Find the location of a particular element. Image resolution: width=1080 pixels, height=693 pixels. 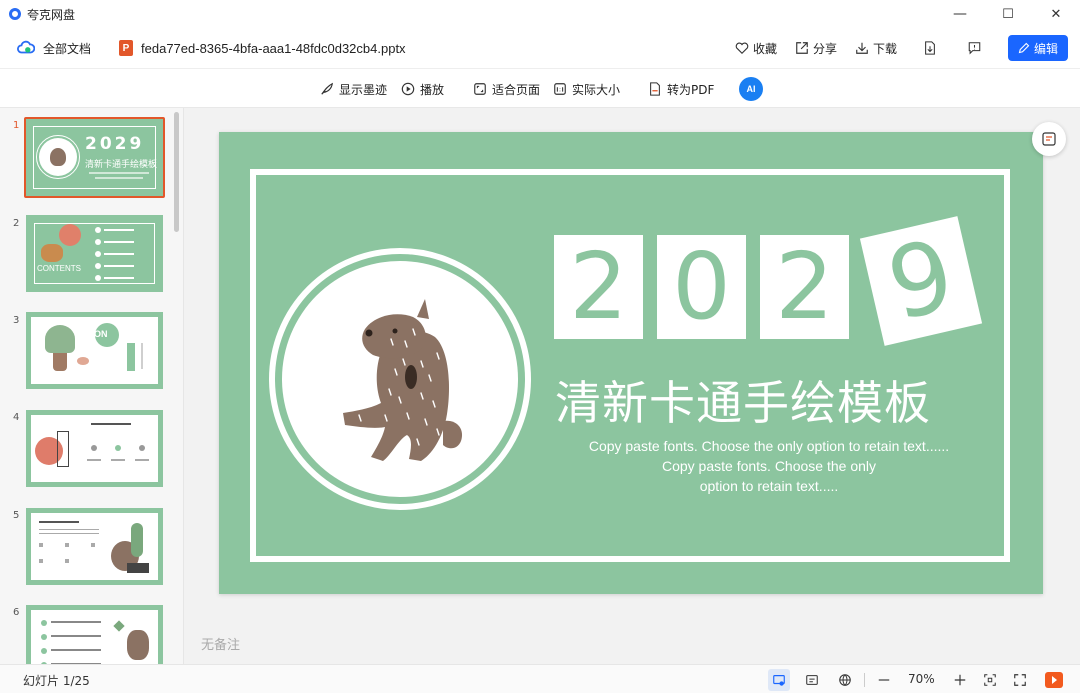

slide-number: 1 is located at coordinates (16, 125).